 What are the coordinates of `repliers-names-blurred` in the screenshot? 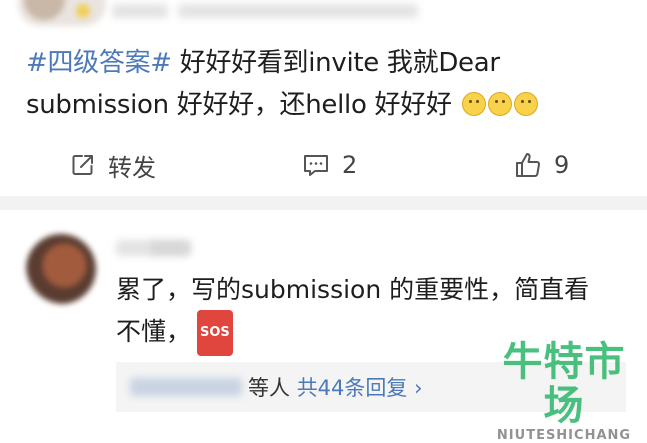 It's located at (186, 387).